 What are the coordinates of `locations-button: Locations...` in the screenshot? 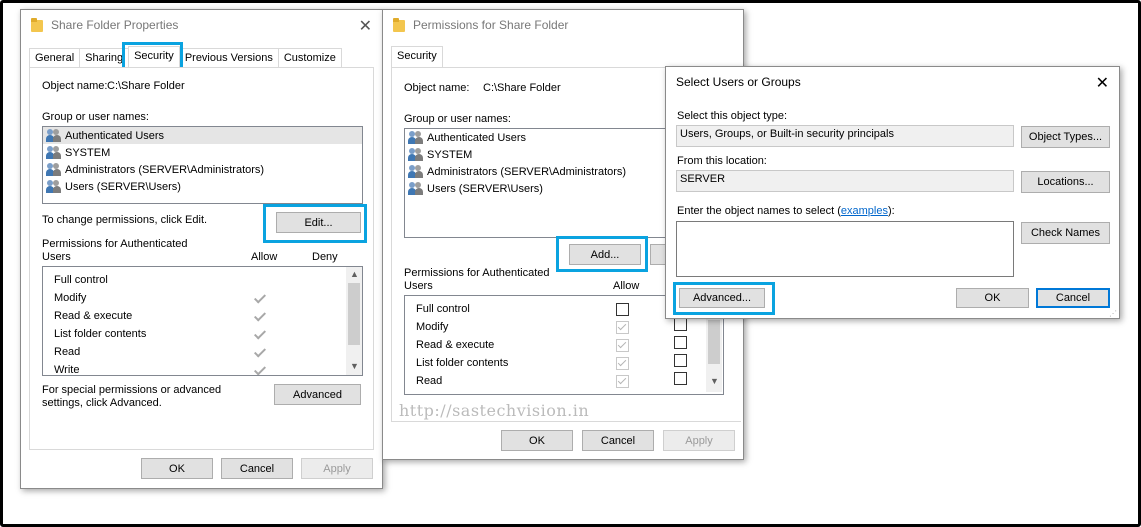 It's located at (1065, 182).